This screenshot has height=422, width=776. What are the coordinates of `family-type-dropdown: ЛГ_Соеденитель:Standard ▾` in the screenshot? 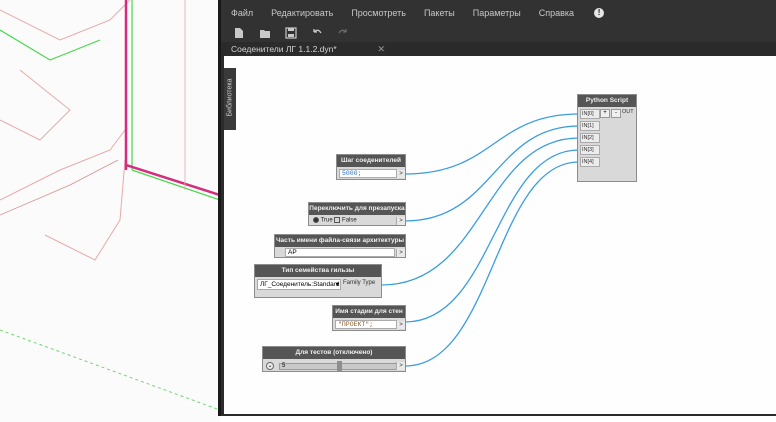 It's located at (299, 284).